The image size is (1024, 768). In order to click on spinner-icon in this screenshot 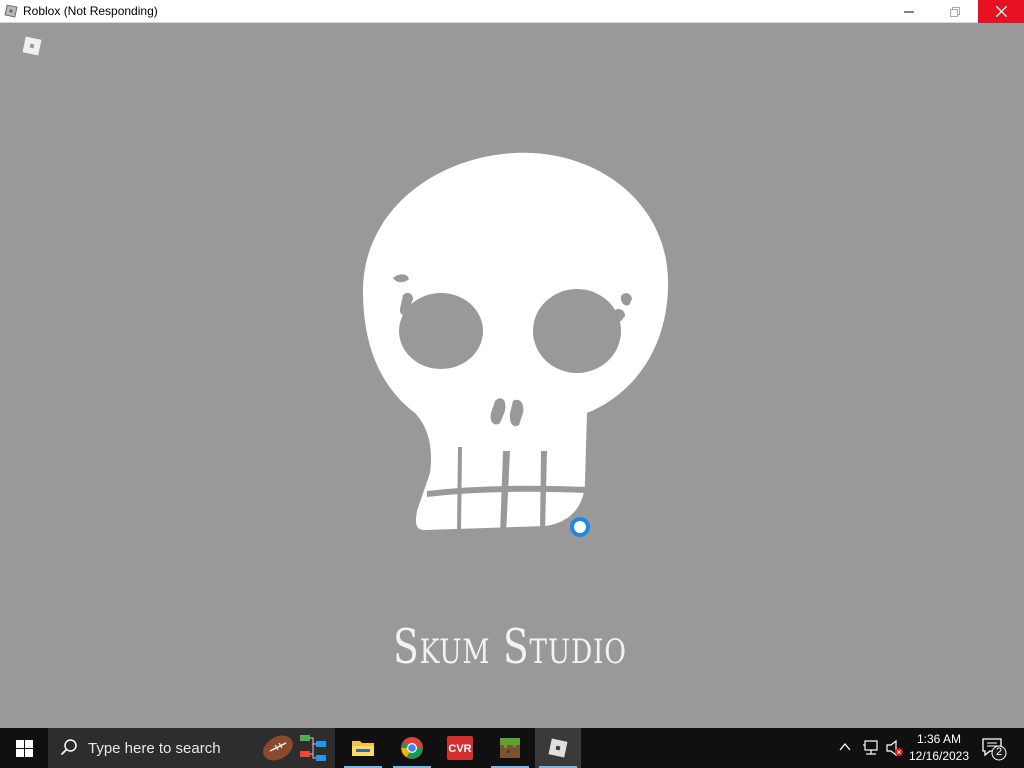, I will do `click(580, 527)`.